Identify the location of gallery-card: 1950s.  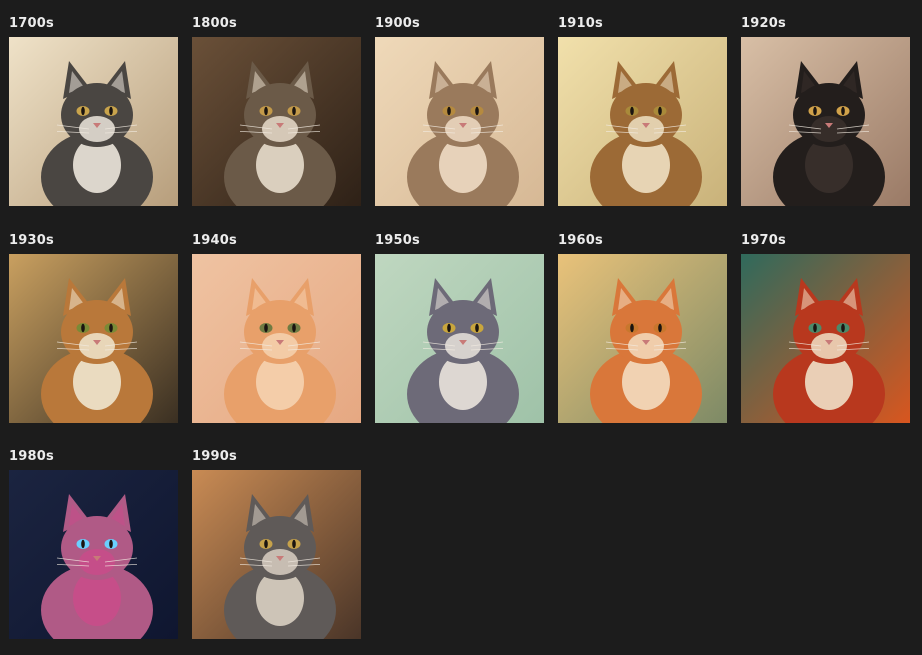
(459, 335).